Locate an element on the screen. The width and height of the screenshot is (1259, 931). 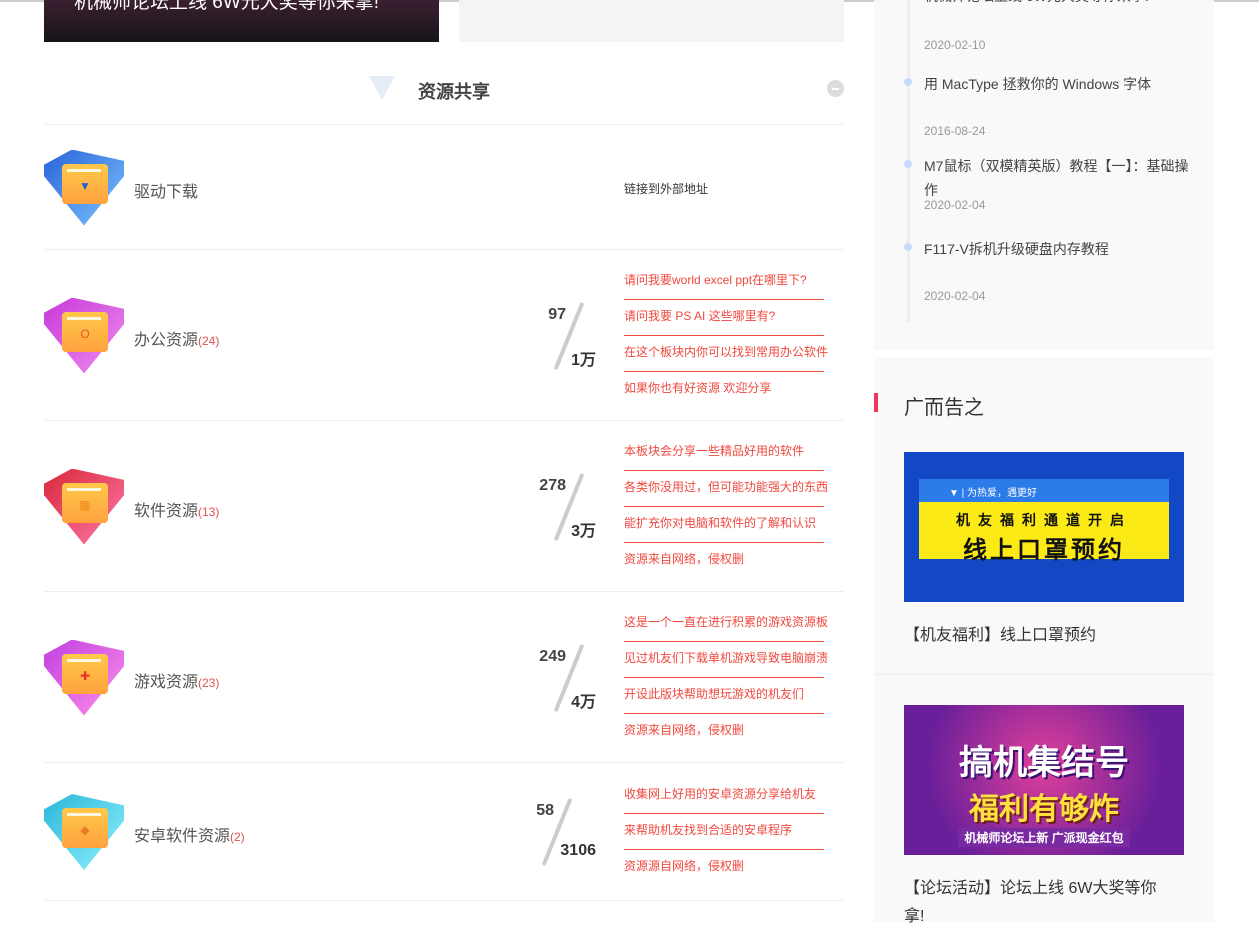
timeline-title: 用 MacType 拯救你的 Windows 字体 is located at coordinates (1061, 84).